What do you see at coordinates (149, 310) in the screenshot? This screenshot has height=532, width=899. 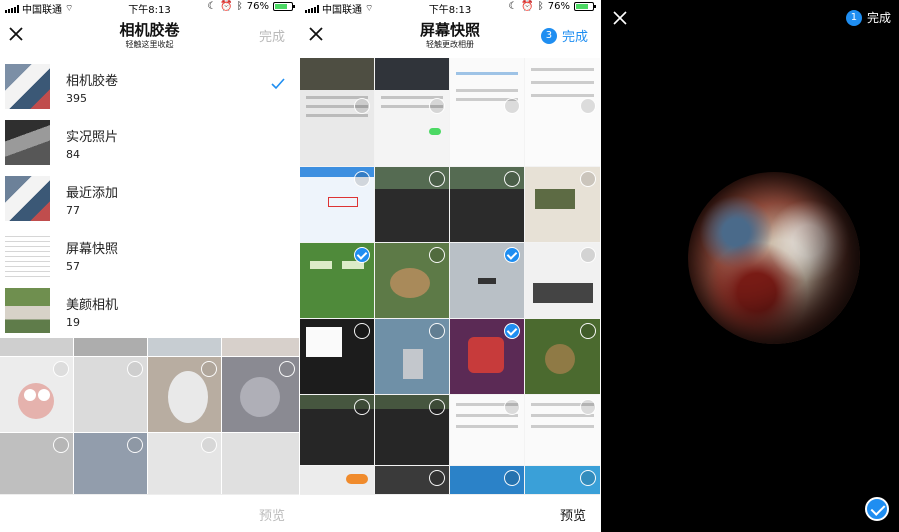 I see `album-row: 美颜相机 19` at bounding box center [149, 310].